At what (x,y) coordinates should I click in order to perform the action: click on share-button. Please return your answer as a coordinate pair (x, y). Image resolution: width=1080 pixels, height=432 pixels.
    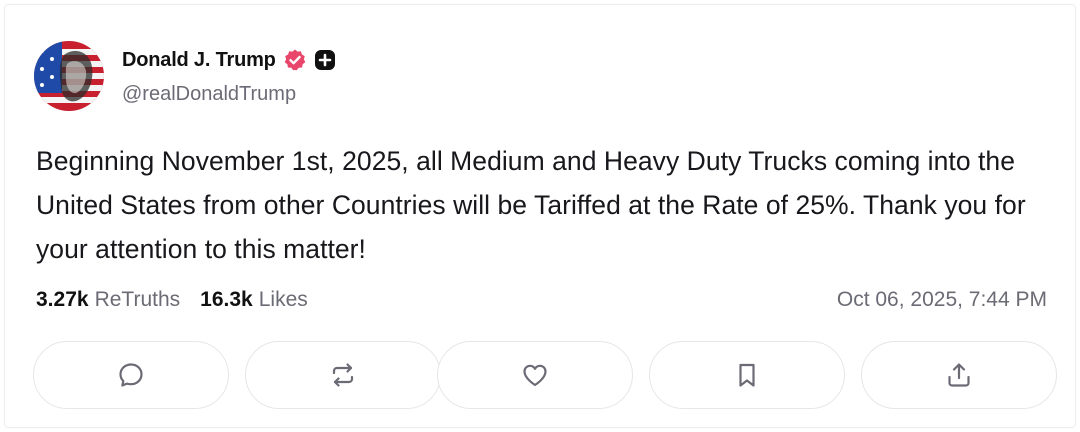
    Looking at the image, I should click on (959, 375).